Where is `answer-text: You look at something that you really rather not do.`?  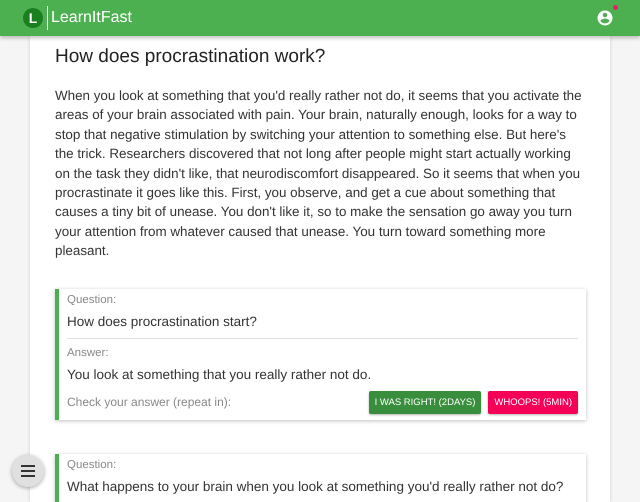 answer-text: You look at something that you really rather not do. is located at coordinates (219, 374).